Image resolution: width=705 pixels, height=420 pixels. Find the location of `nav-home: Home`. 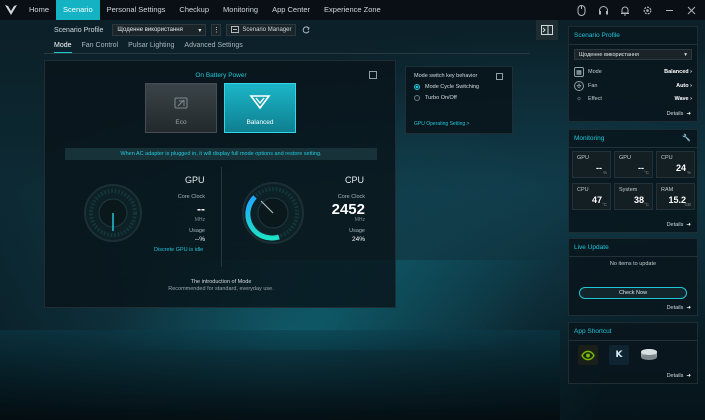

nav-home: Home is located at coordinates (39, 10).